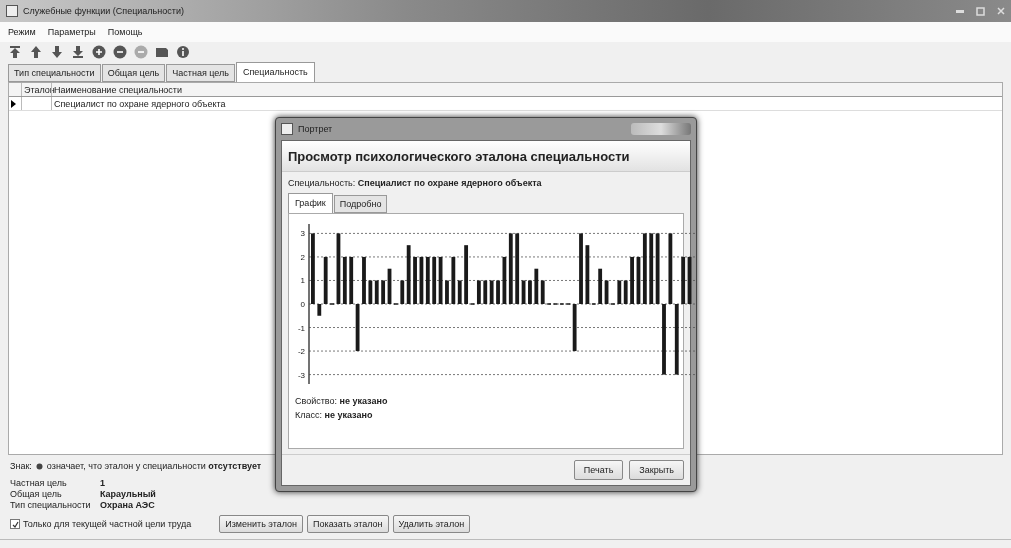  I want to click on tick-label: -3, so click(301, 375).